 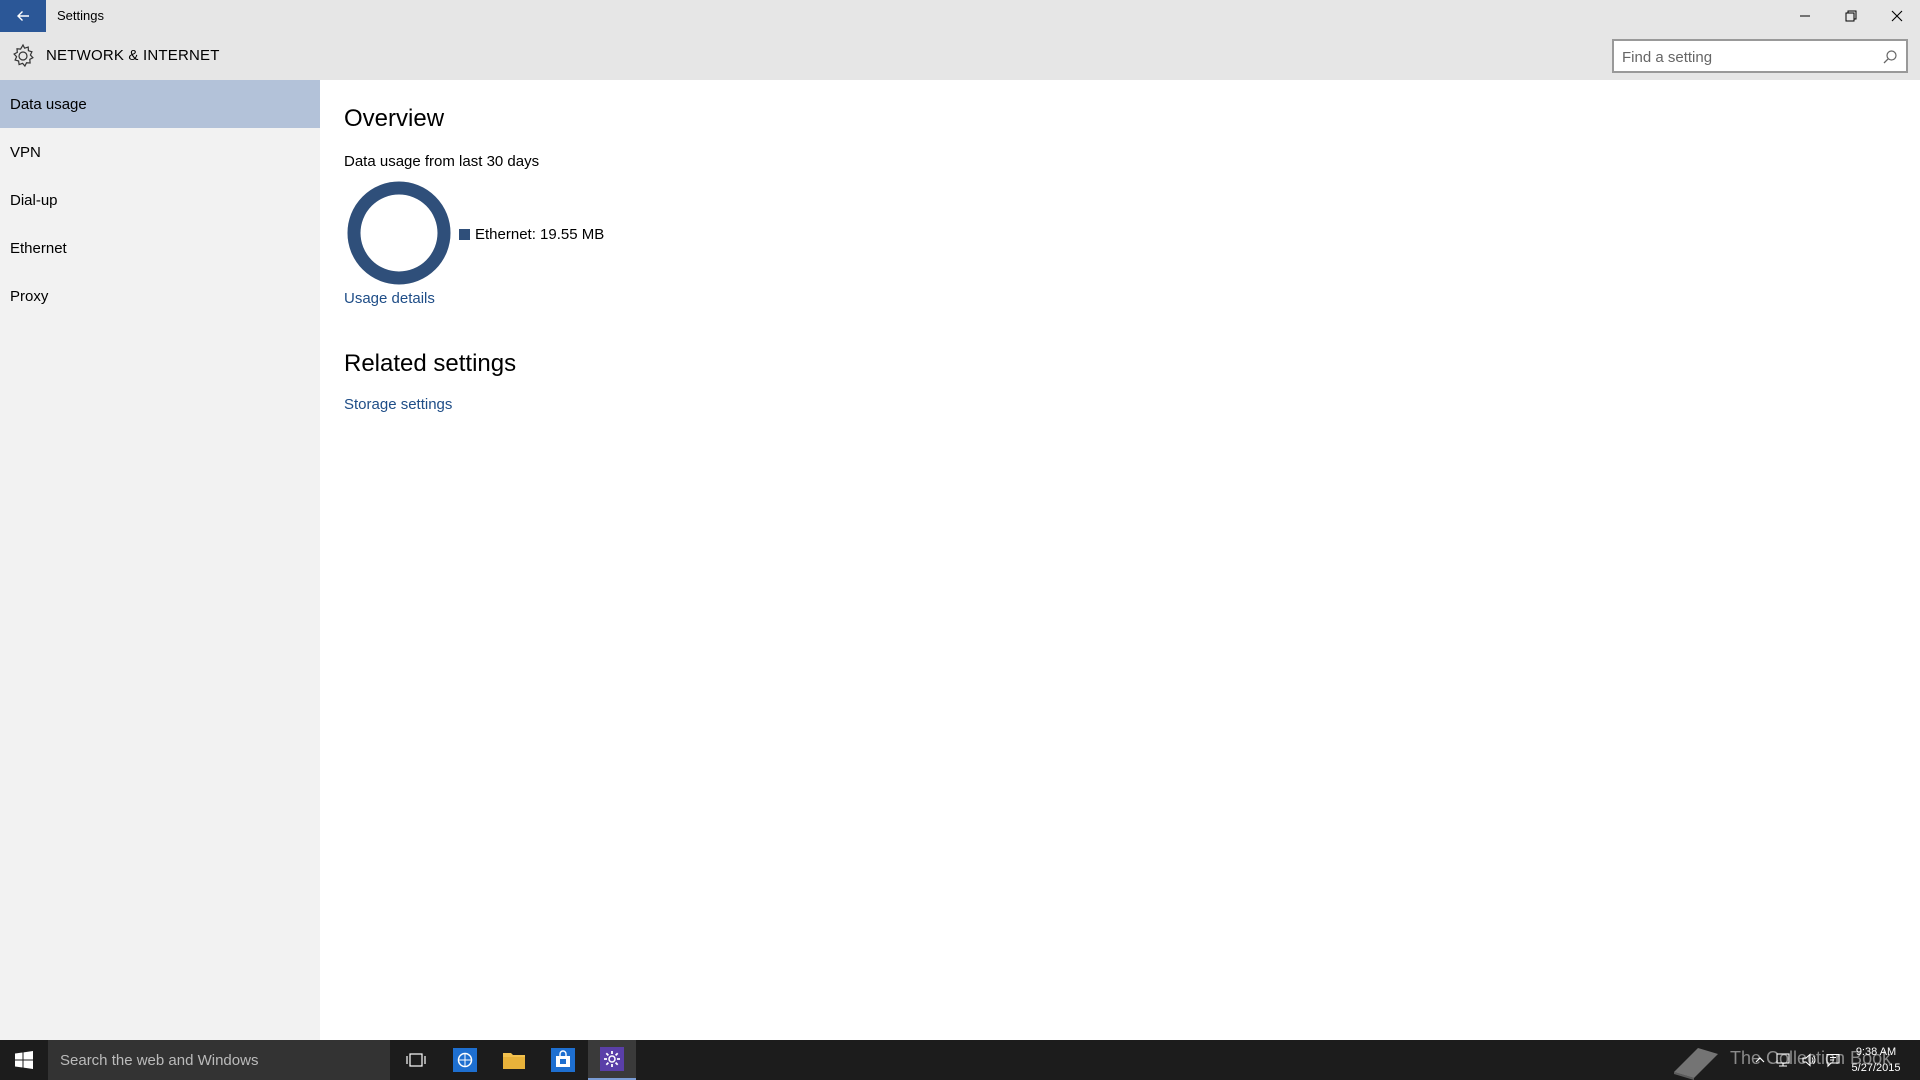 What do you see at coordinates (1696, 1064) in the screenshot?
I see `book-watermark-icon` at bounding box center [1696, 1064].